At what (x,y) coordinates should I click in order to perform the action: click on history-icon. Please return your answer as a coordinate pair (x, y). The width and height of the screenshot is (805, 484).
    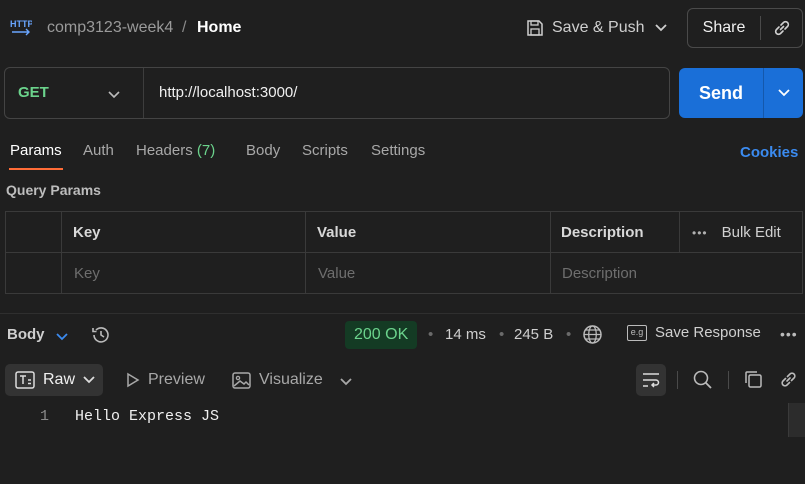
    Looking at the image, I should click on (101, 337).